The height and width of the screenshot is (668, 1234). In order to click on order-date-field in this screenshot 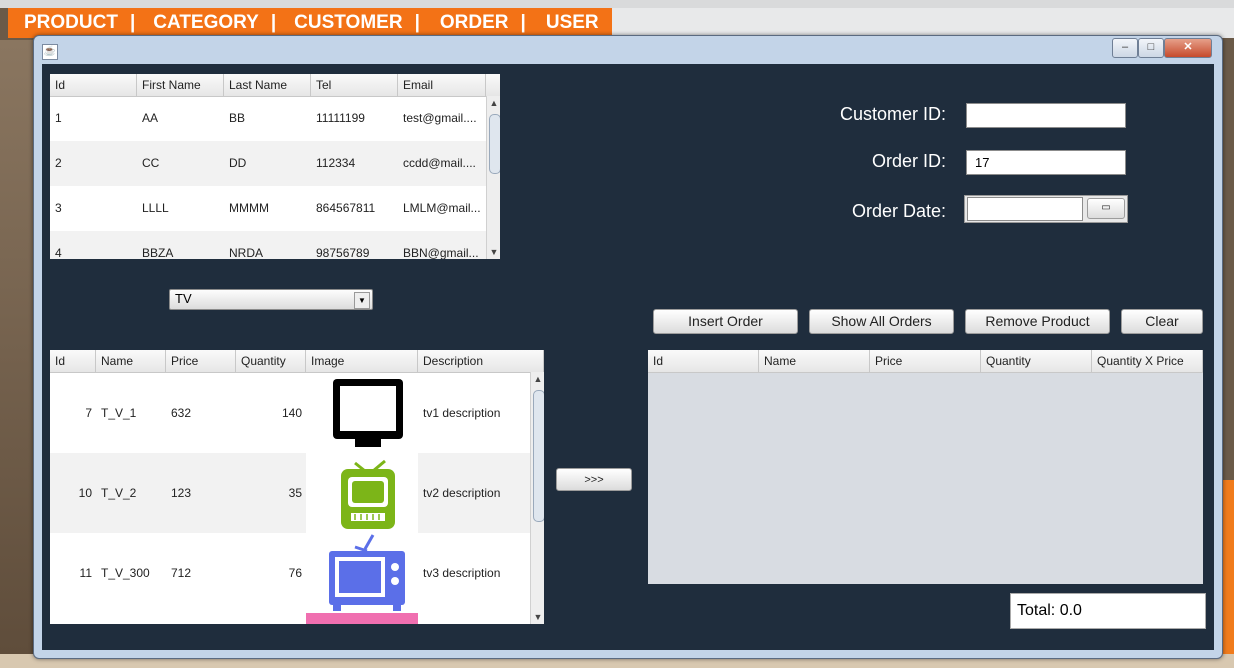, I will do `click(1025, 209)`.